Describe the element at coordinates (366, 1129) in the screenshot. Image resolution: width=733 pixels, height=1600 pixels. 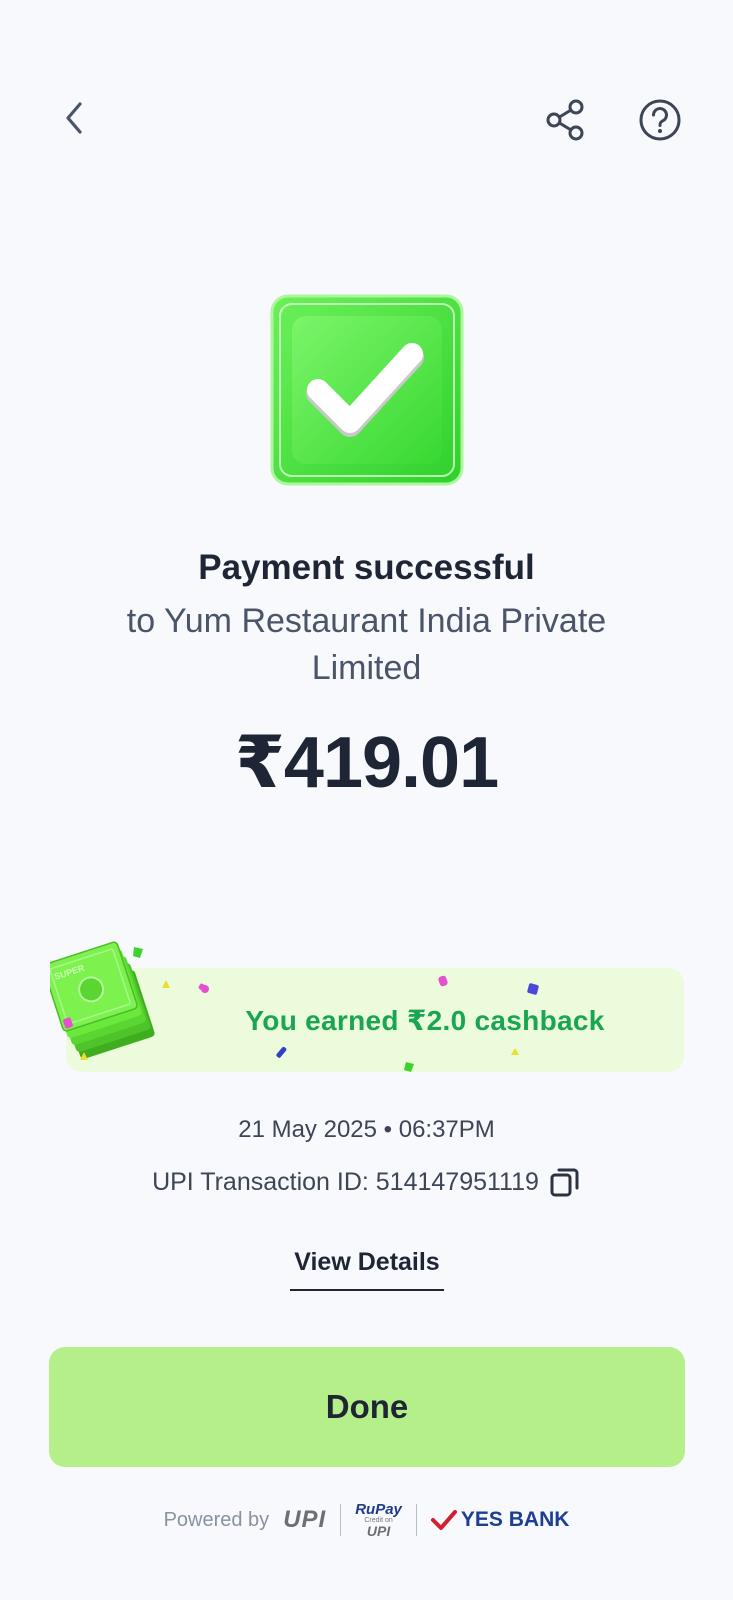
I see `transaction-datetime: 21 May 2025 • 06:37PM` at that location.